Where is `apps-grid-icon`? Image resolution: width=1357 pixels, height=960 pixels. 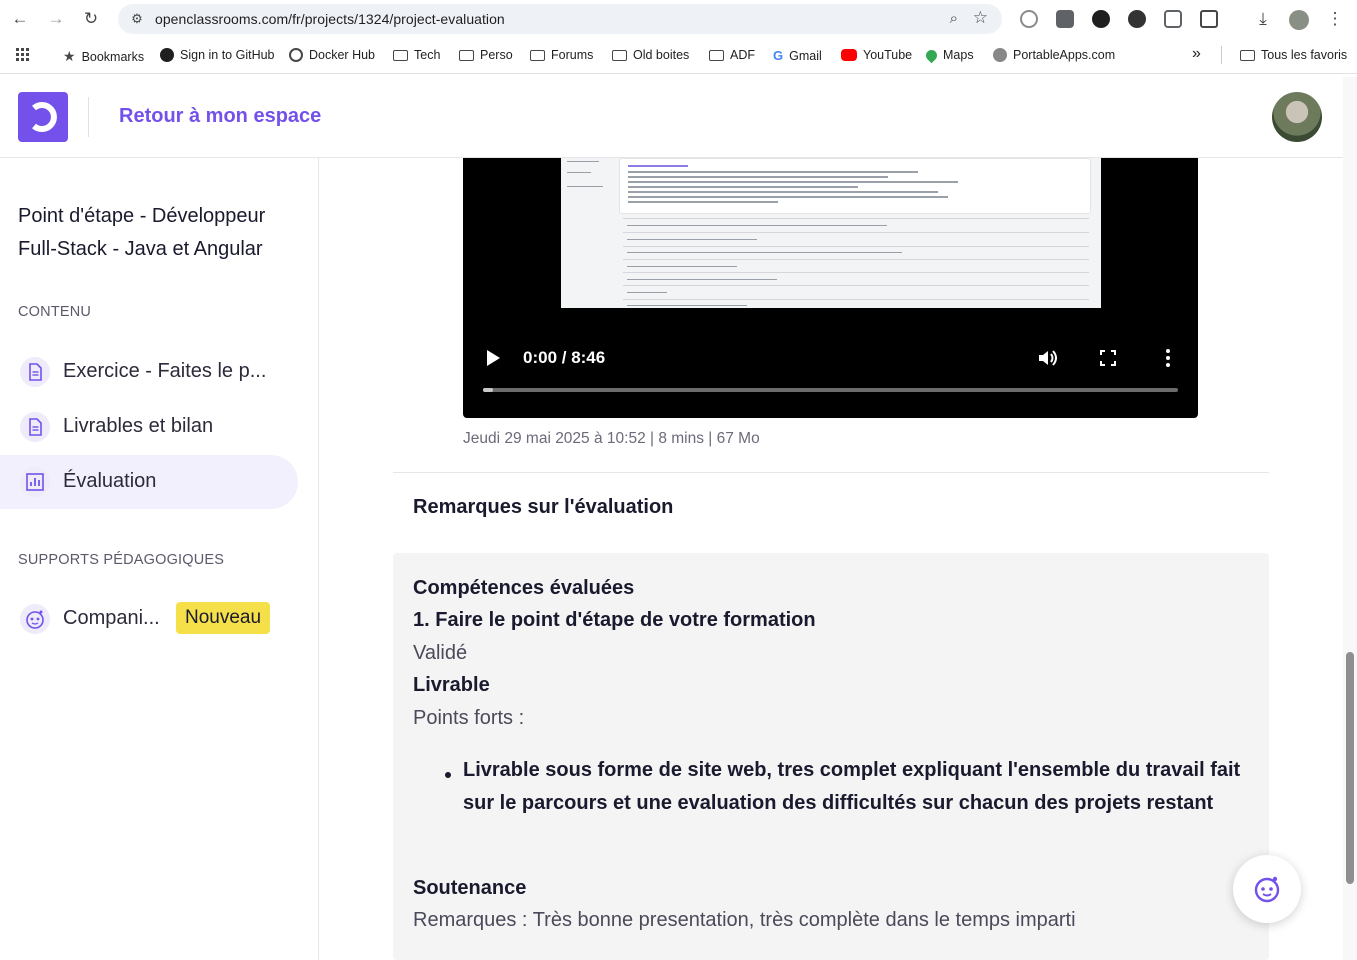 apps-grid-icon is located at coordinates (23, 55).